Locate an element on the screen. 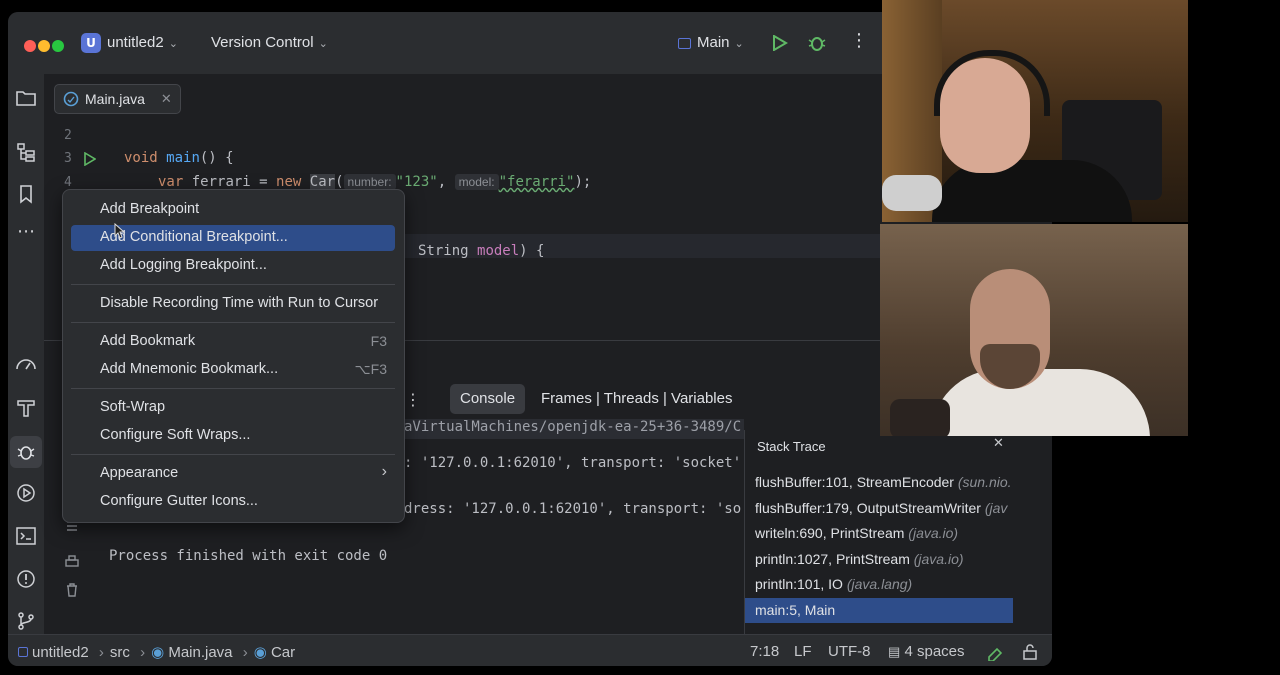  project-badge: U is located at coordinates (91, 43).